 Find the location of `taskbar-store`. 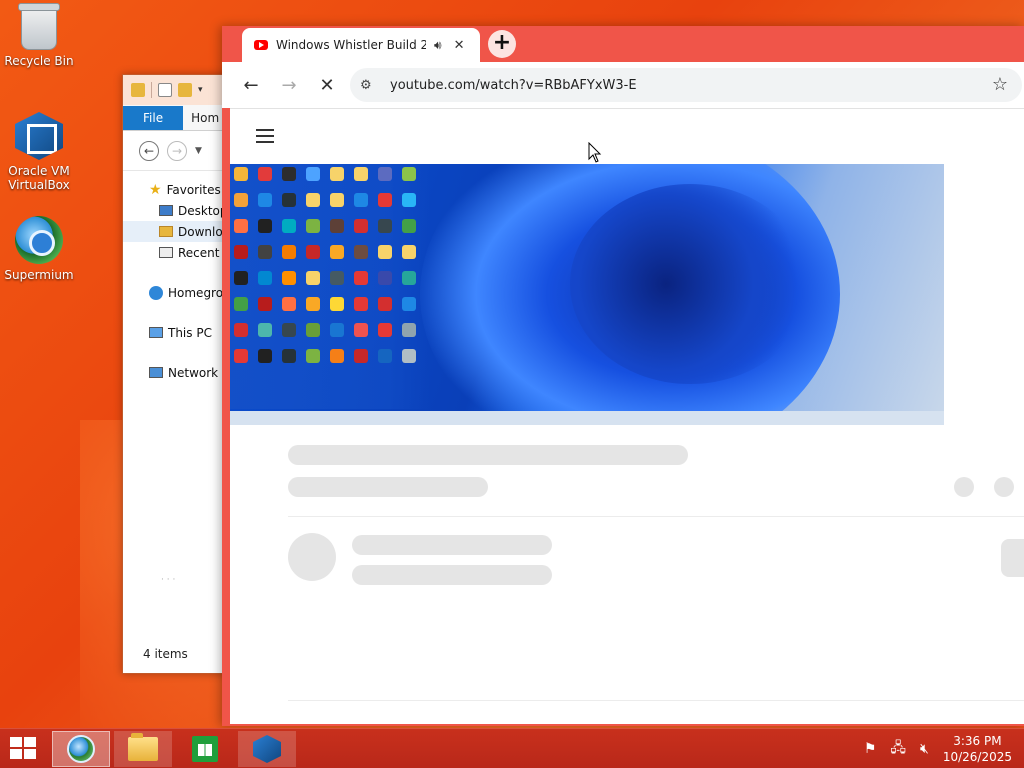

taskbar-store is located at coordinates (205, 749).